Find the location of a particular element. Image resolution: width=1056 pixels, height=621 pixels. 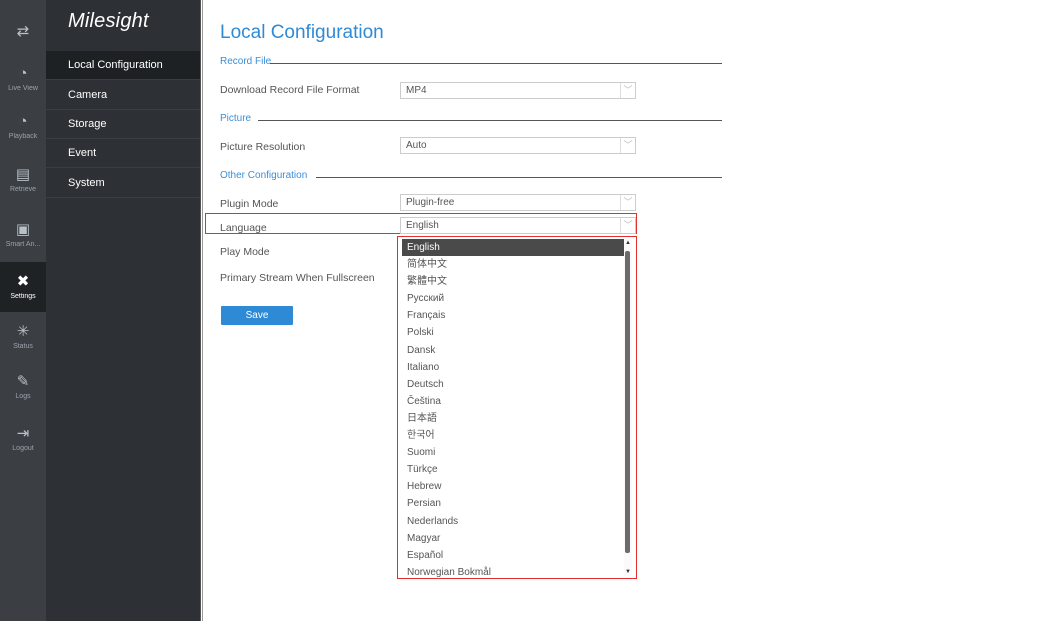

language-select: English ﹀ is located at coordinates (518, 225).